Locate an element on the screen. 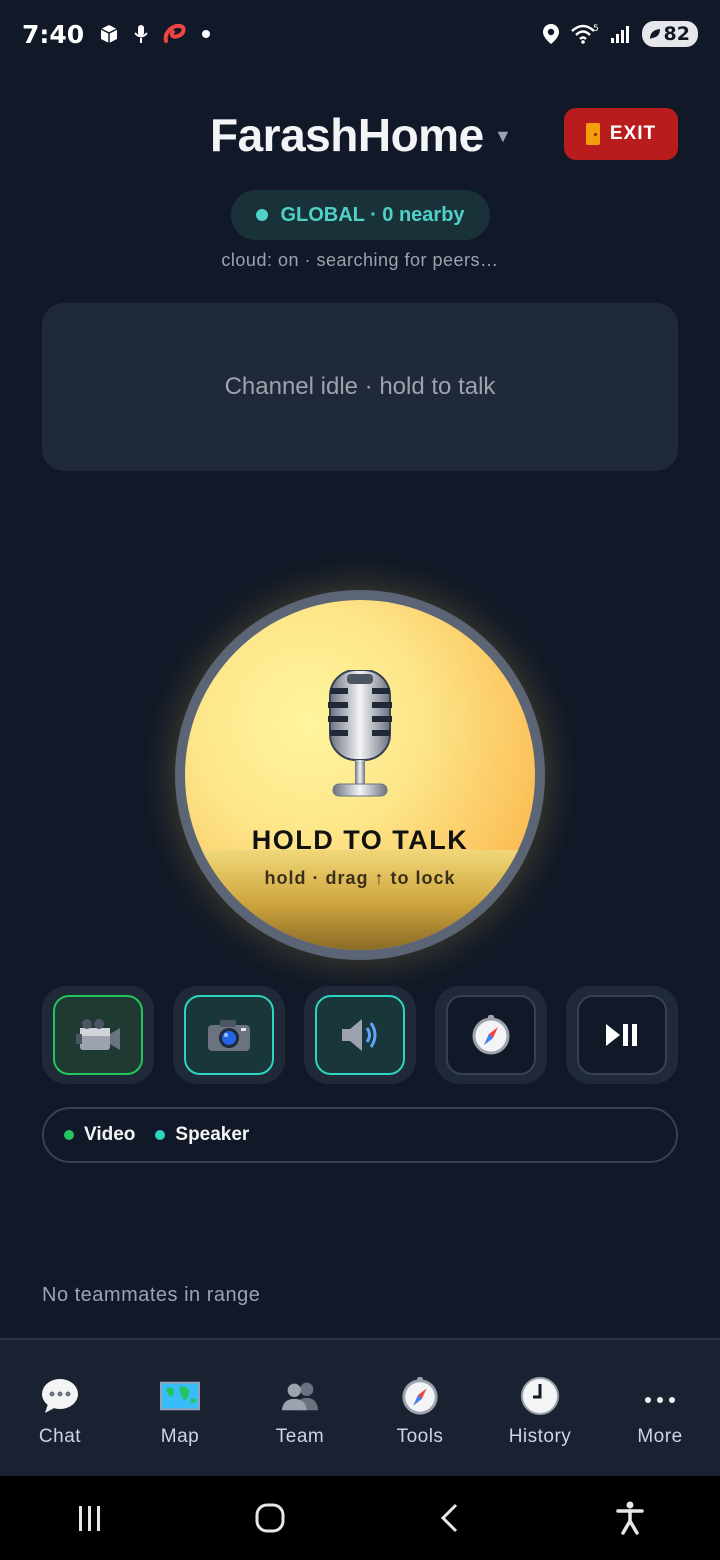 This screenshot has height=1560, width=720. header: FarashHome ▼ EXIT is located at coordinates (360, 135).